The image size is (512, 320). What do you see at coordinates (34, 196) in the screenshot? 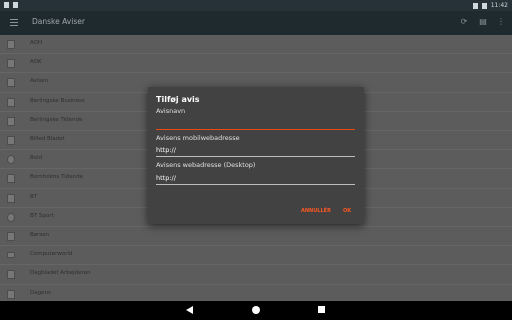
I see `list-item-label: BT` at bounding box center [34, 196].